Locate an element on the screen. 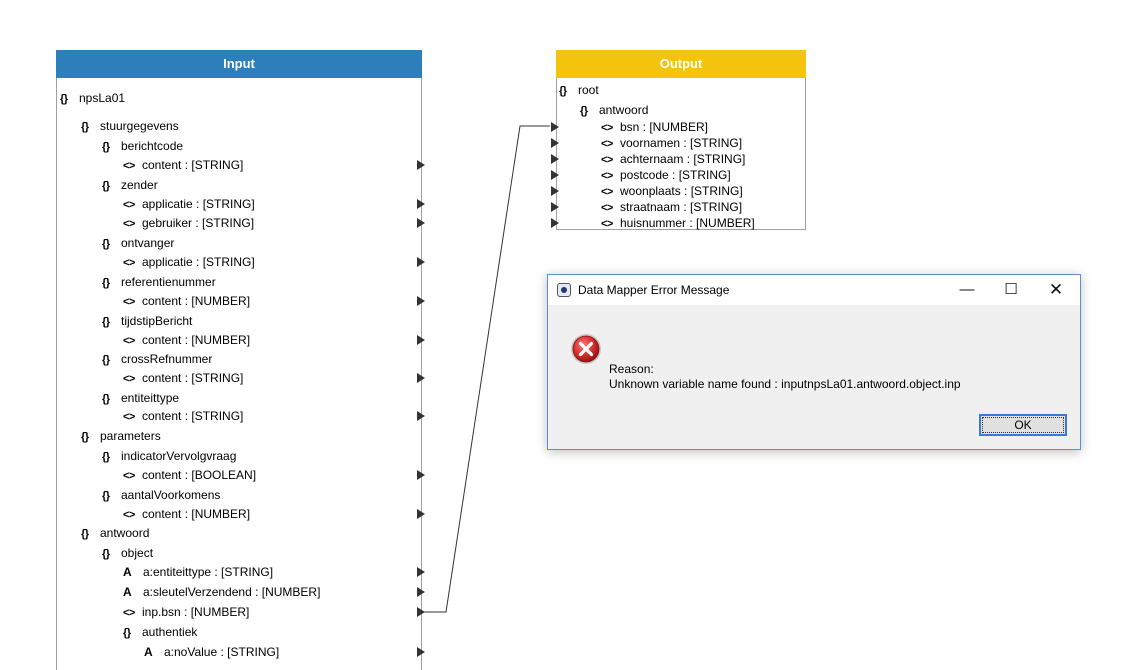  tree-node-zender: {} zender is located at coordinates (130, 185).